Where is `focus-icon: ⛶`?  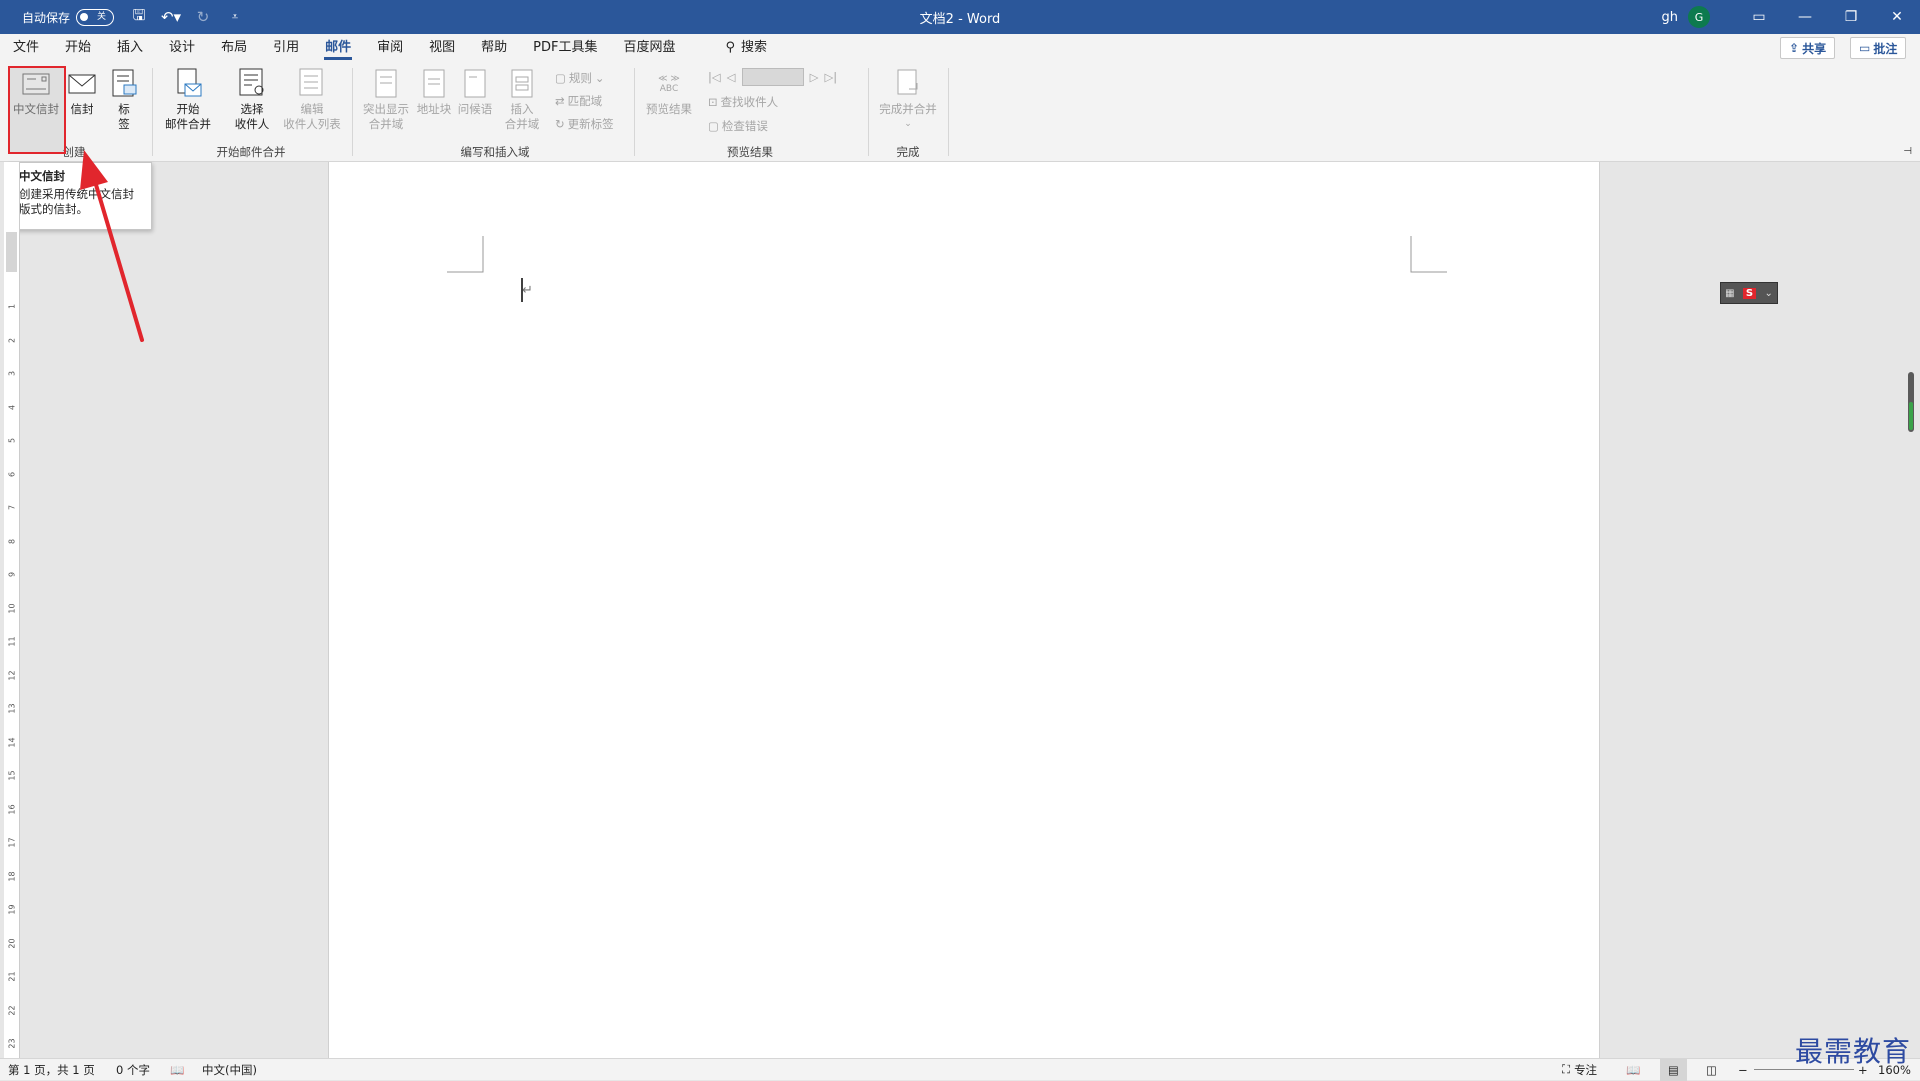 focus-icon: ⛶ is located at coordinates (1566, 1069).